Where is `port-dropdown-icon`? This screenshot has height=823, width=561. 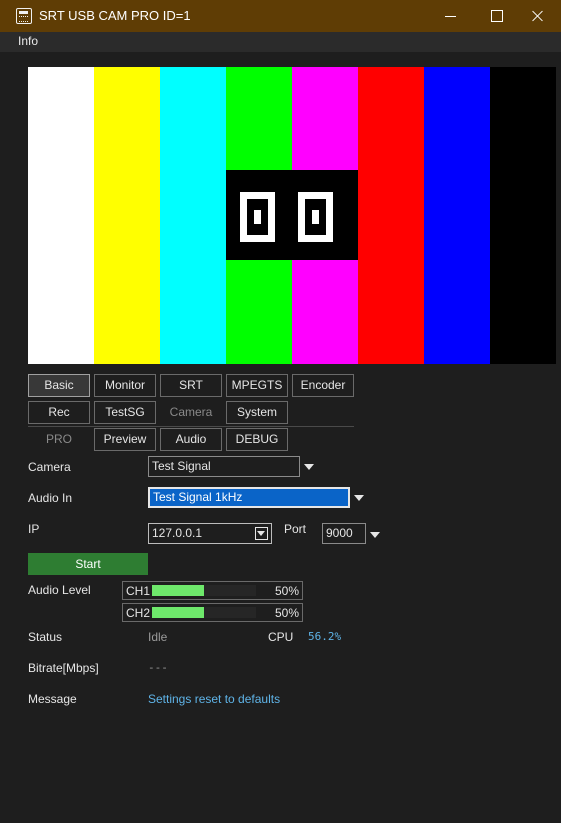 port-dropdown-icon is located at coordinates (375, 535).